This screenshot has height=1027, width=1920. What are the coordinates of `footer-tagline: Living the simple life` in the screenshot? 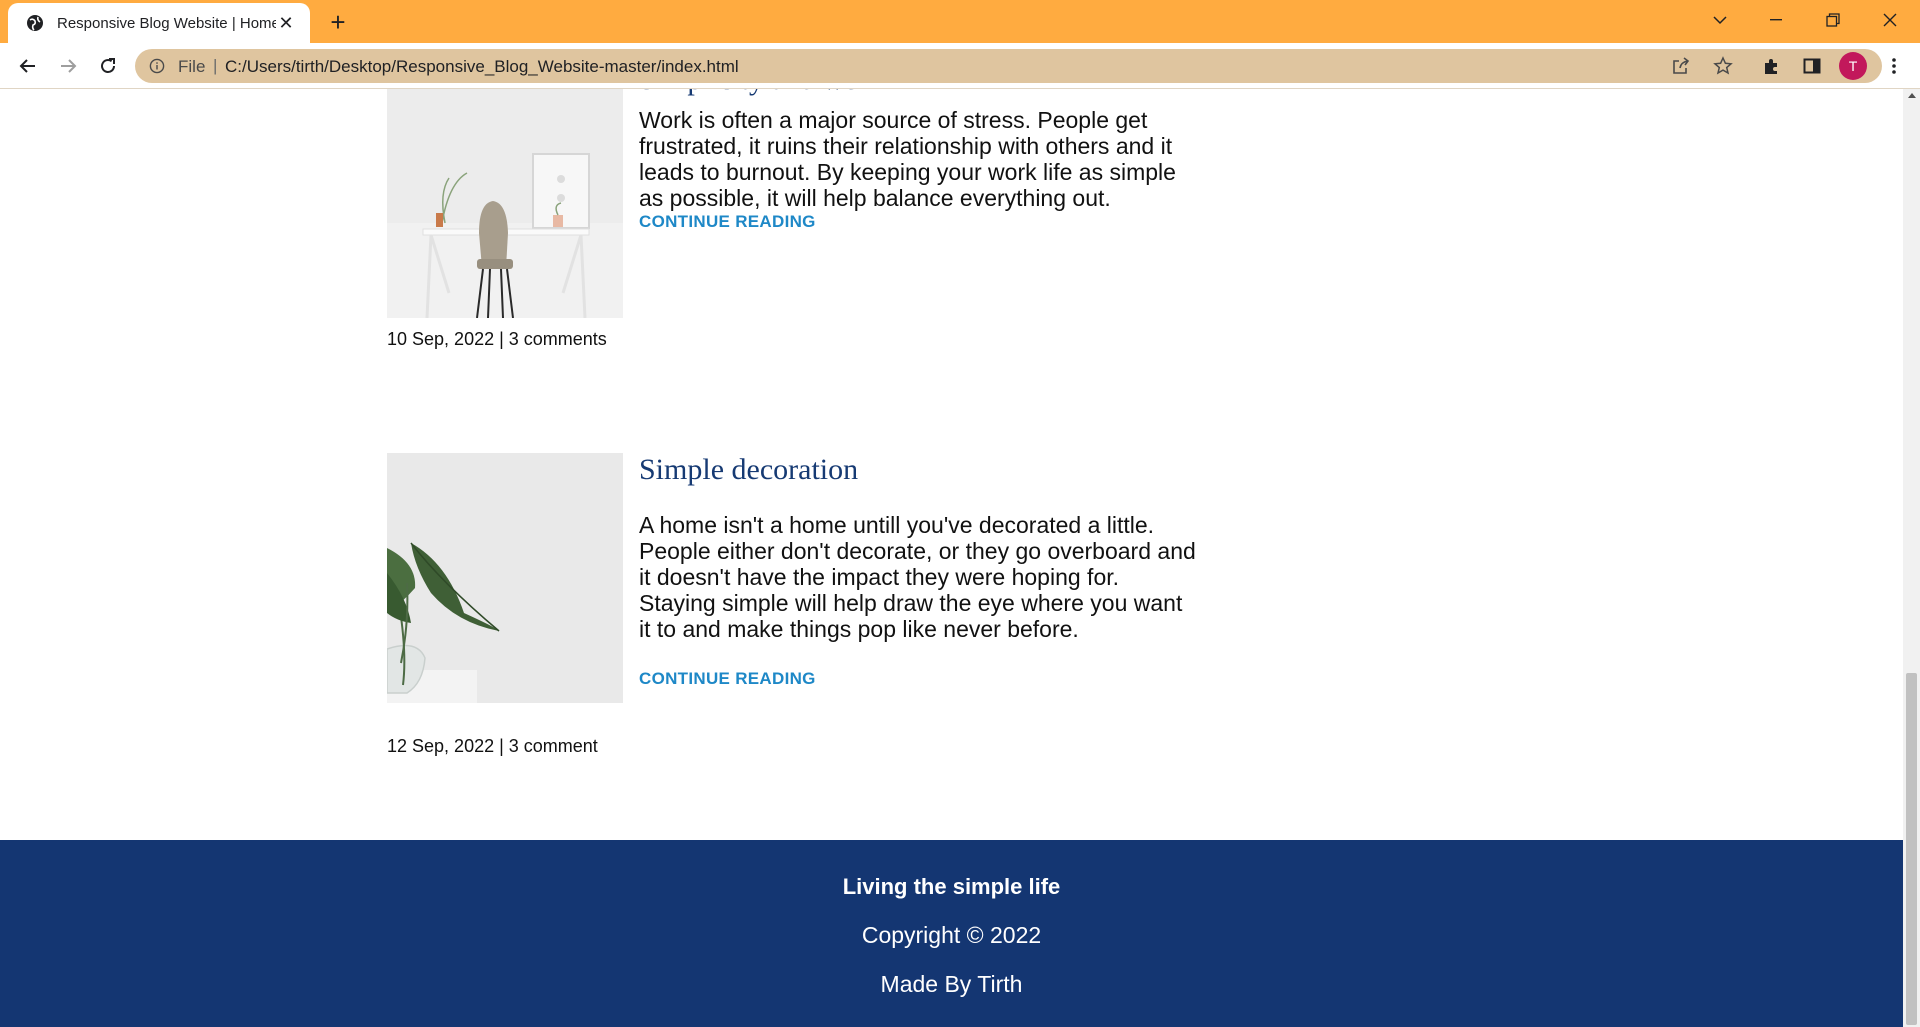 It's located at (951, 886).